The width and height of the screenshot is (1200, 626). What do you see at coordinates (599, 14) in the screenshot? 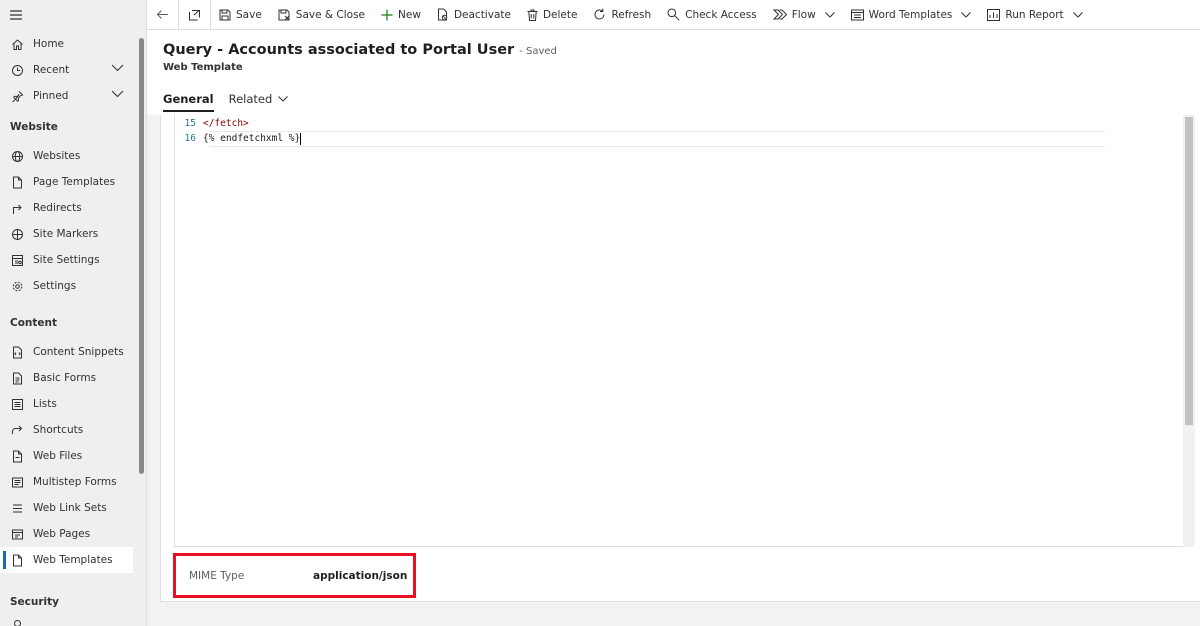
I see `refresh-icon` at bounding box center [599, 14].